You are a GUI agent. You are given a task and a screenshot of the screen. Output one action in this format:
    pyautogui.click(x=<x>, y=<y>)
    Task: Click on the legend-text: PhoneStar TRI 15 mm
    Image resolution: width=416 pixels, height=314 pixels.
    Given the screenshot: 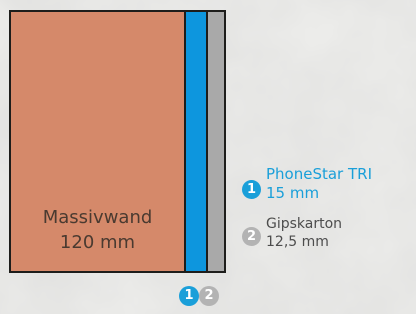 What is the action you would take?
    pyautogui.click(x=319, y=184)
    